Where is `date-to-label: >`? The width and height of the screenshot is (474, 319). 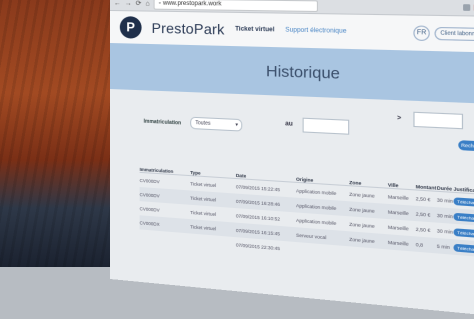
date-to-label: > is located at coordinates (399, 118).